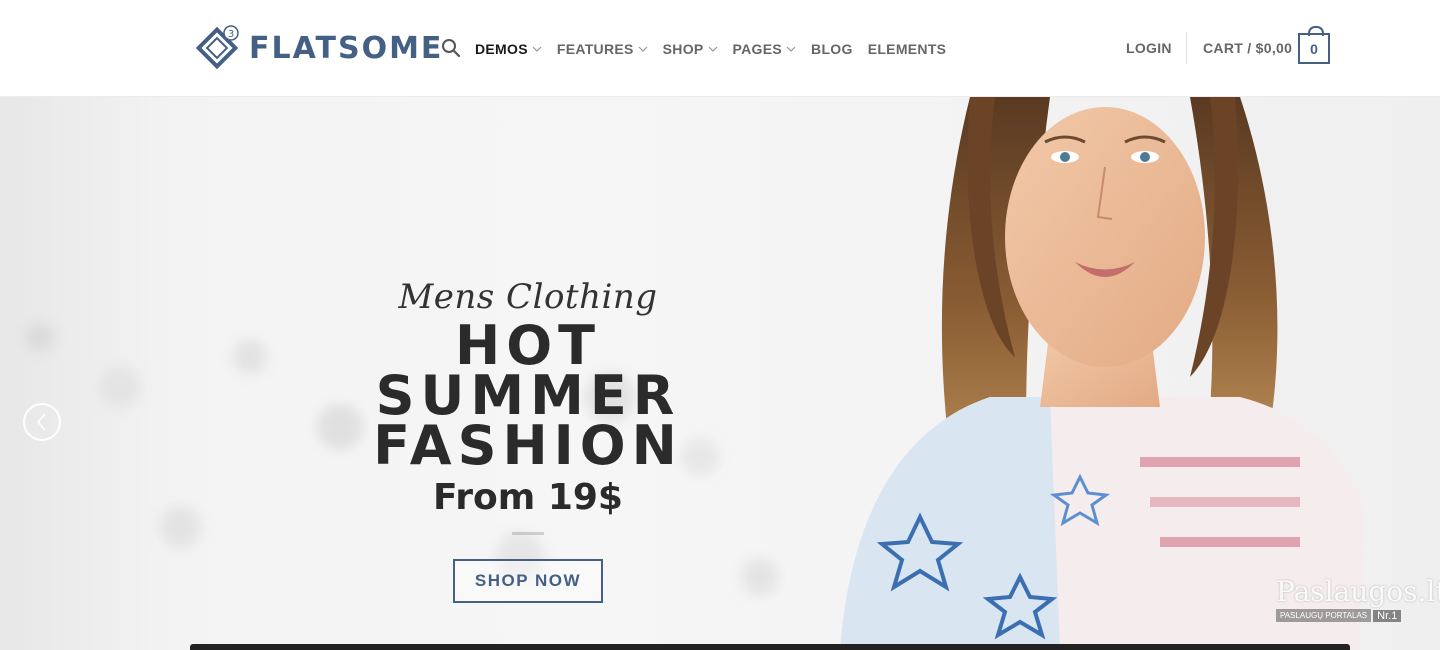 This screenshot has width=1440, height=650. I want to click on hero-title: HOT SUMMER FASHION, so click(528, 395).